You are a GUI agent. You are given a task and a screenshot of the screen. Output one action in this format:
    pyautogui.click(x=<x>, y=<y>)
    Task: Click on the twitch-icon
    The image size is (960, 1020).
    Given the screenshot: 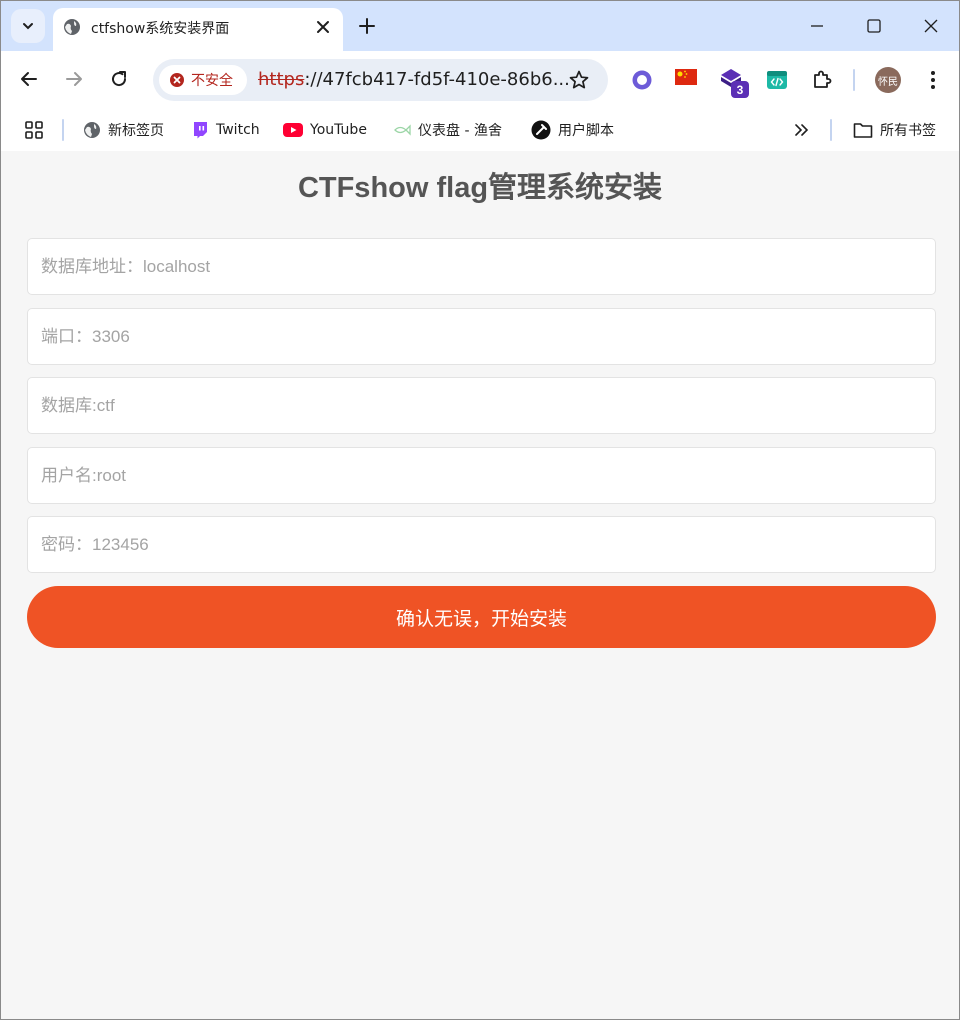 What is the action you would take?
    pyautogui.click(x=200, y=130)
    